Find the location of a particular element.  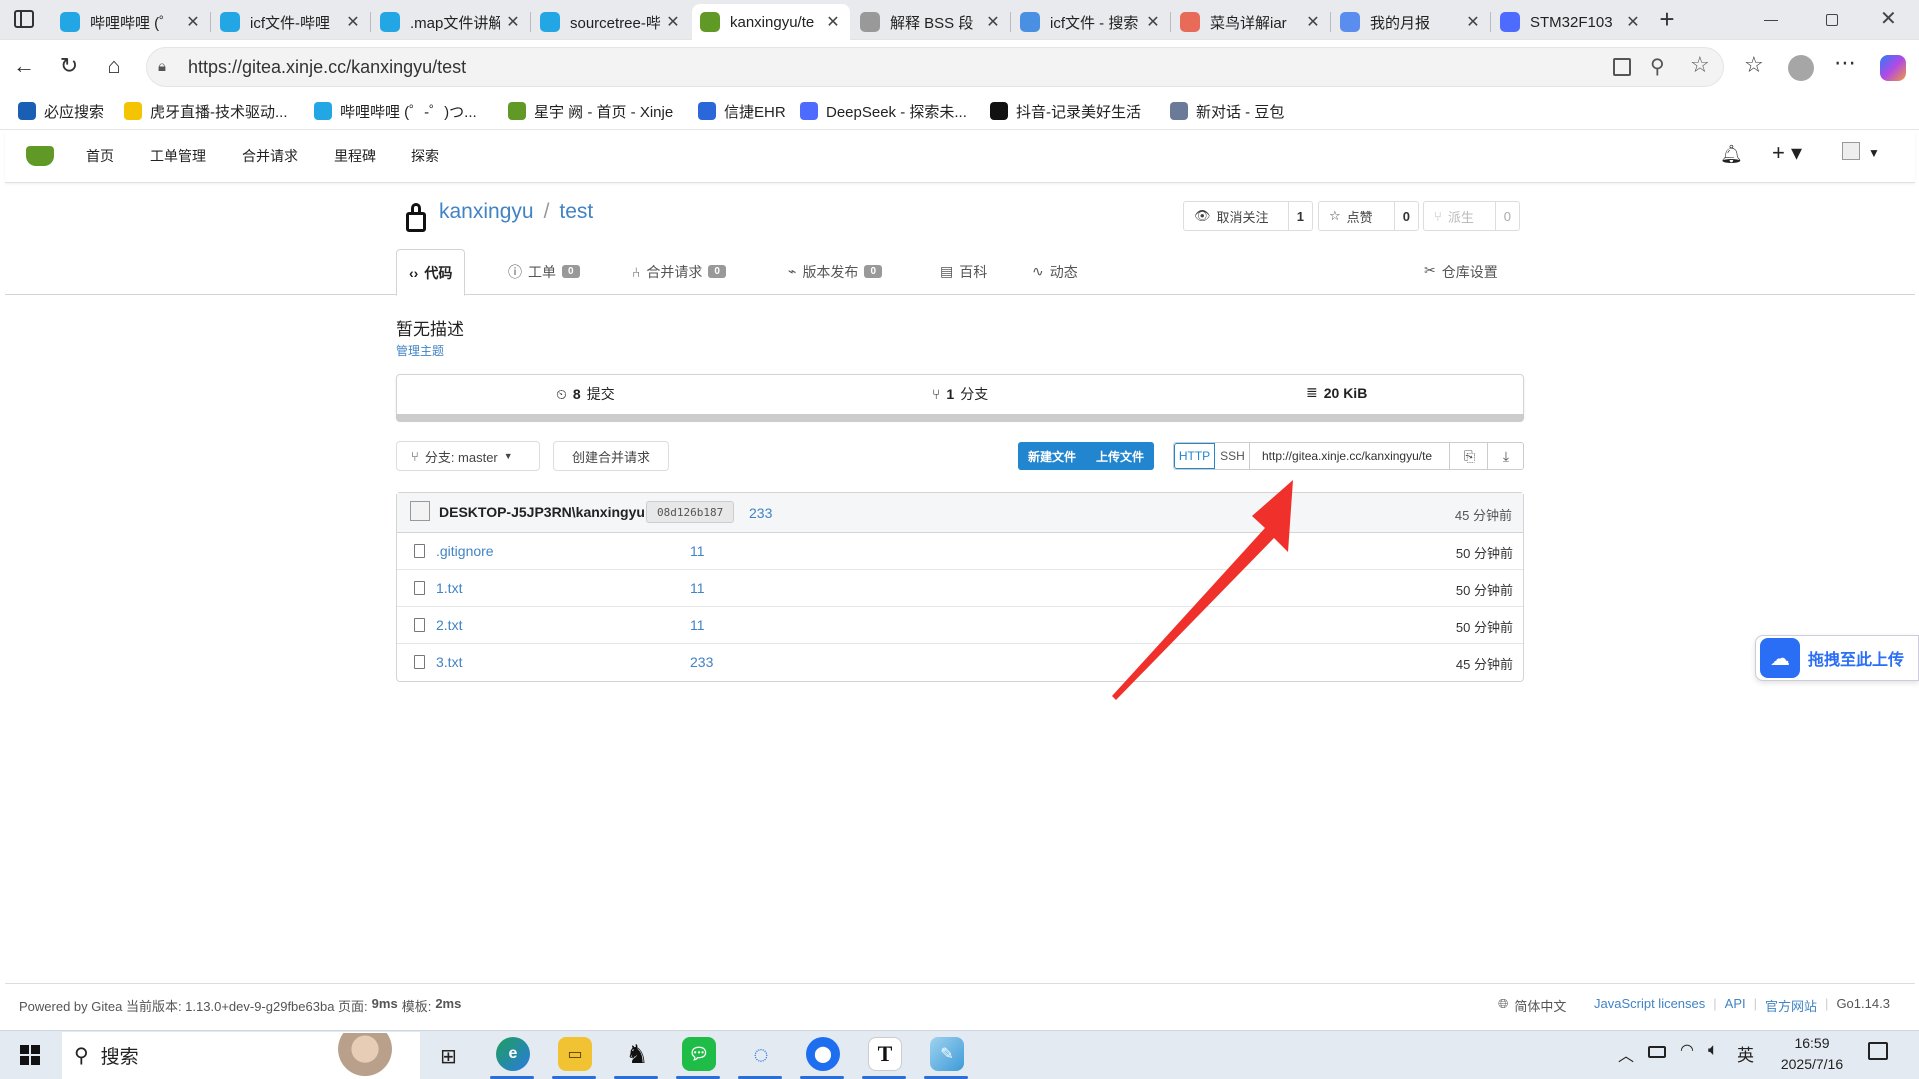

commit-author: DESKTOP-J5JP3RN\kanxingyu is located at coordinates (542, 512).